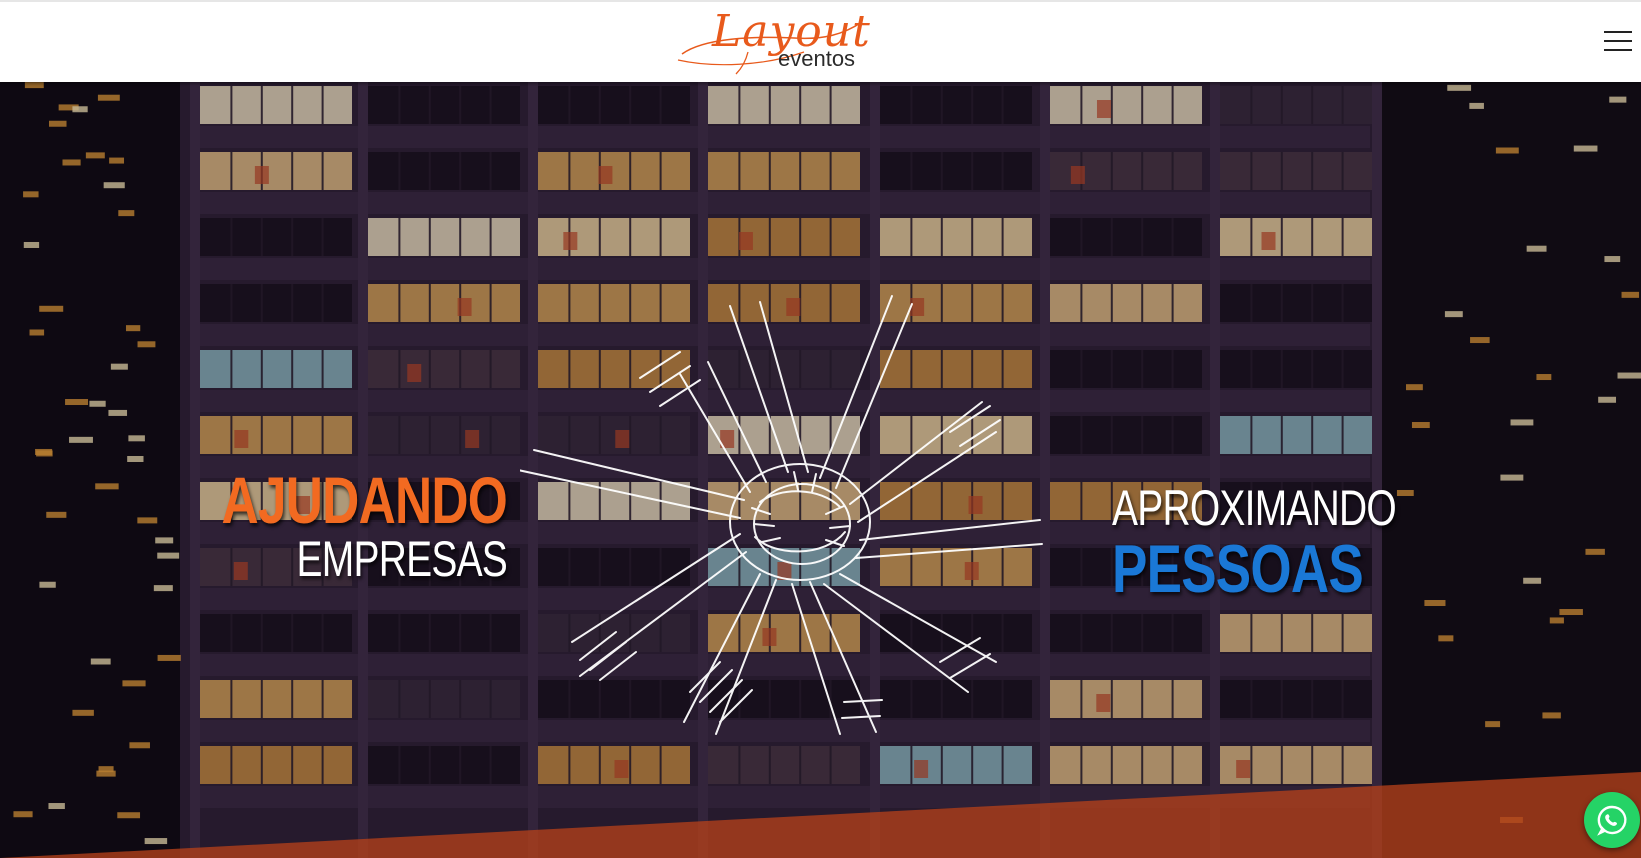 The height and width of the screenshot is (858, 1641). Describe the element at coordinates (1238, 569) in the screenshot. I see `headline-pessoas: PESSOAS` at that location.